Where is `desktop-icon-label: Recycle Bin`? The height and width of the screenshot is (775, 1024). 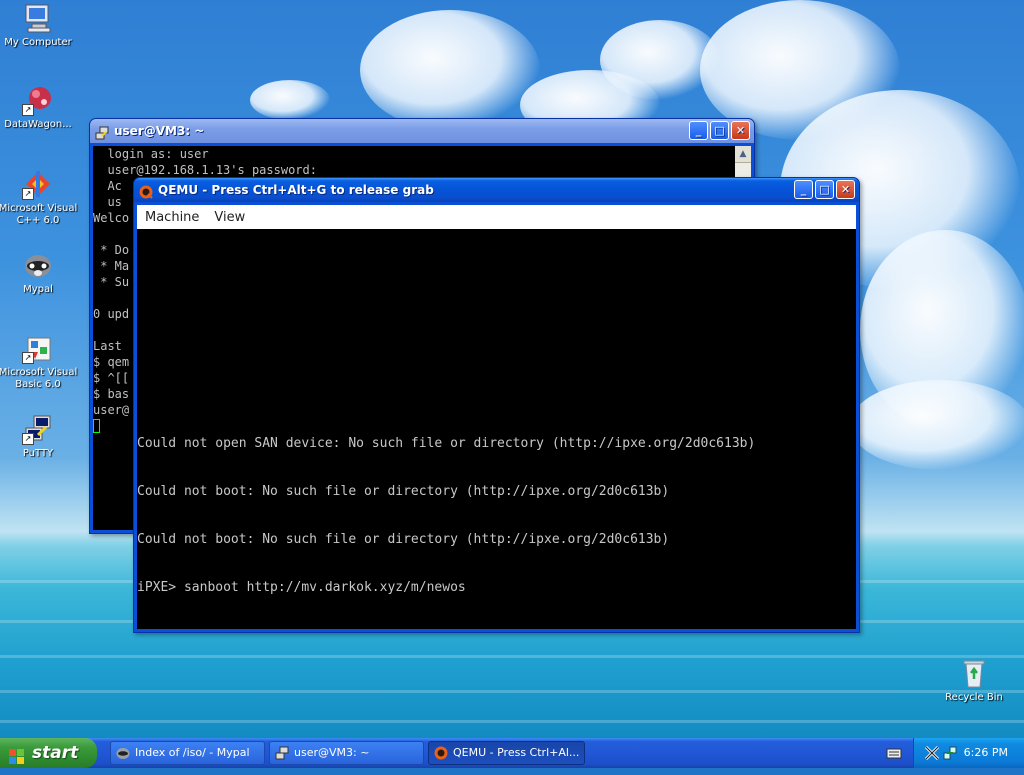 desktop-icon-label: Recycle Bin is located at coordinates (974, 697).